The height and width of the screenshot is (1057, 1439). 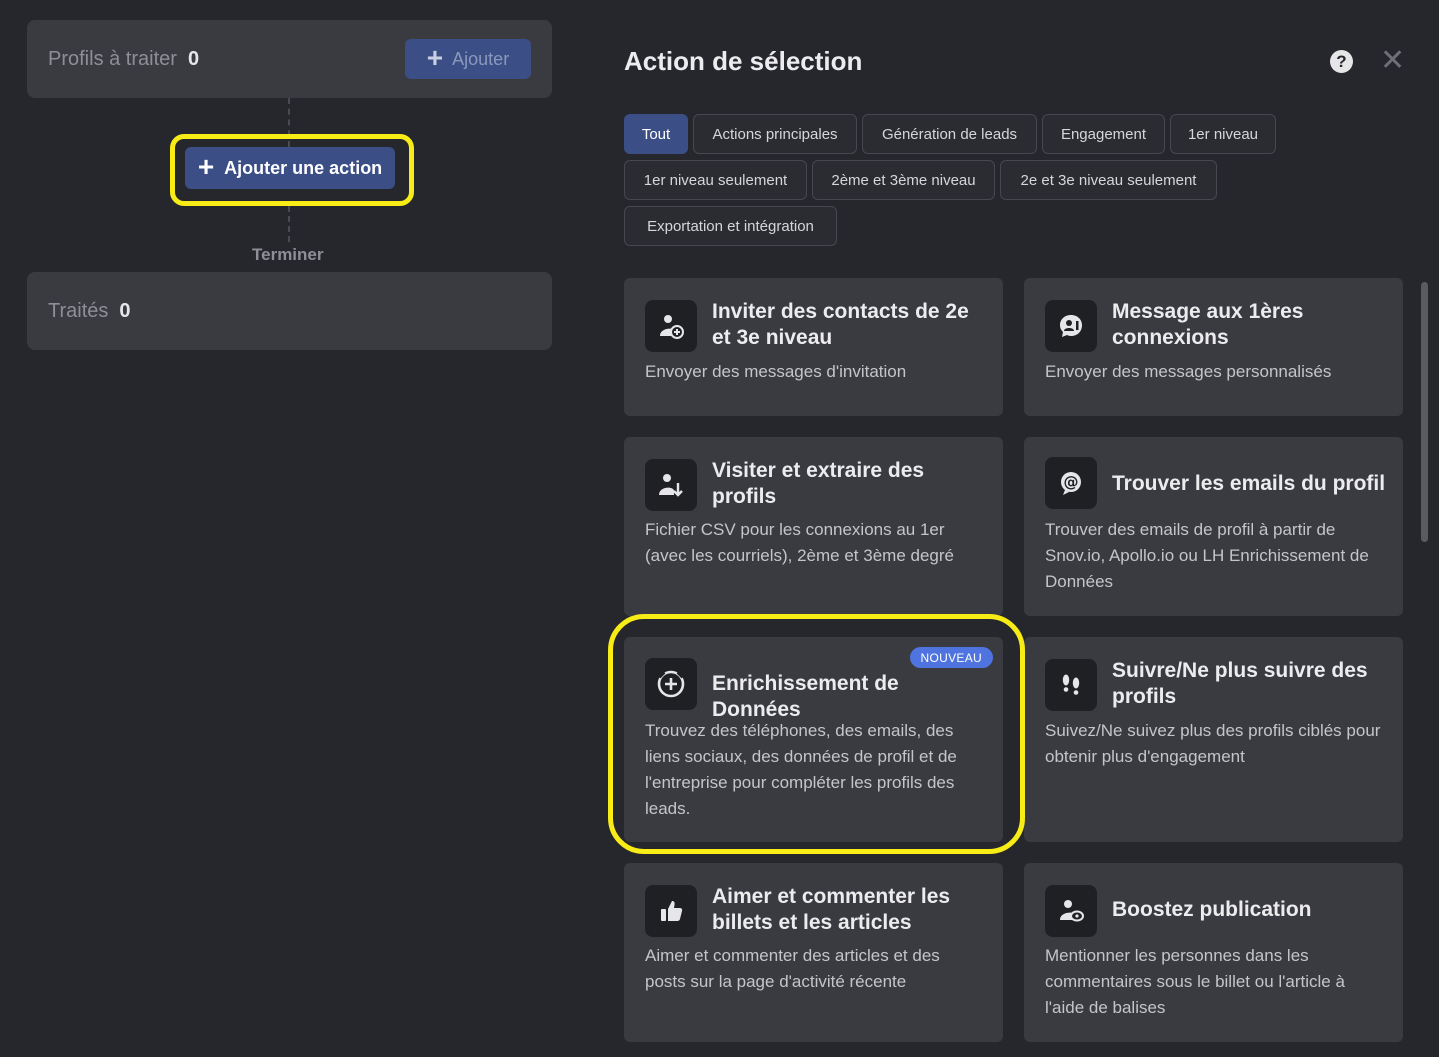 I want to click on card-description: Envoyer des messages personnalisés, so click(x=1188, y=371).